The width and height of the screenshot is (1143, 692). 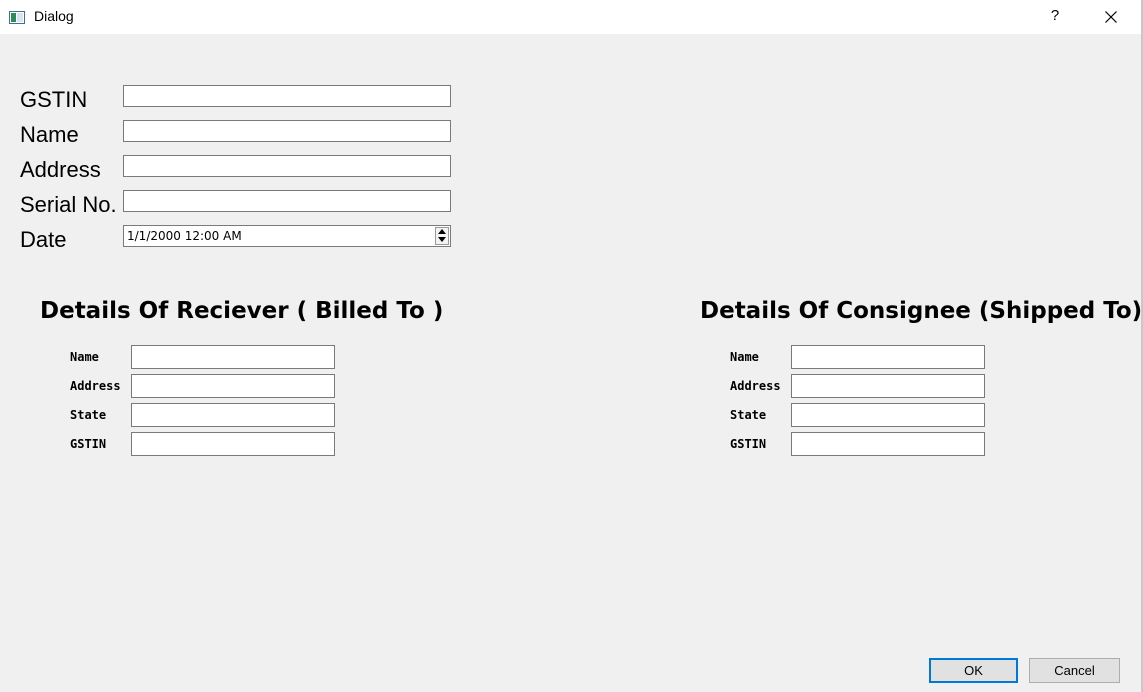 What do you see at coordinates (1074, 670) in the screenshot?
I see `cancel-button: Cancel` at bounding box center [1074, 670].